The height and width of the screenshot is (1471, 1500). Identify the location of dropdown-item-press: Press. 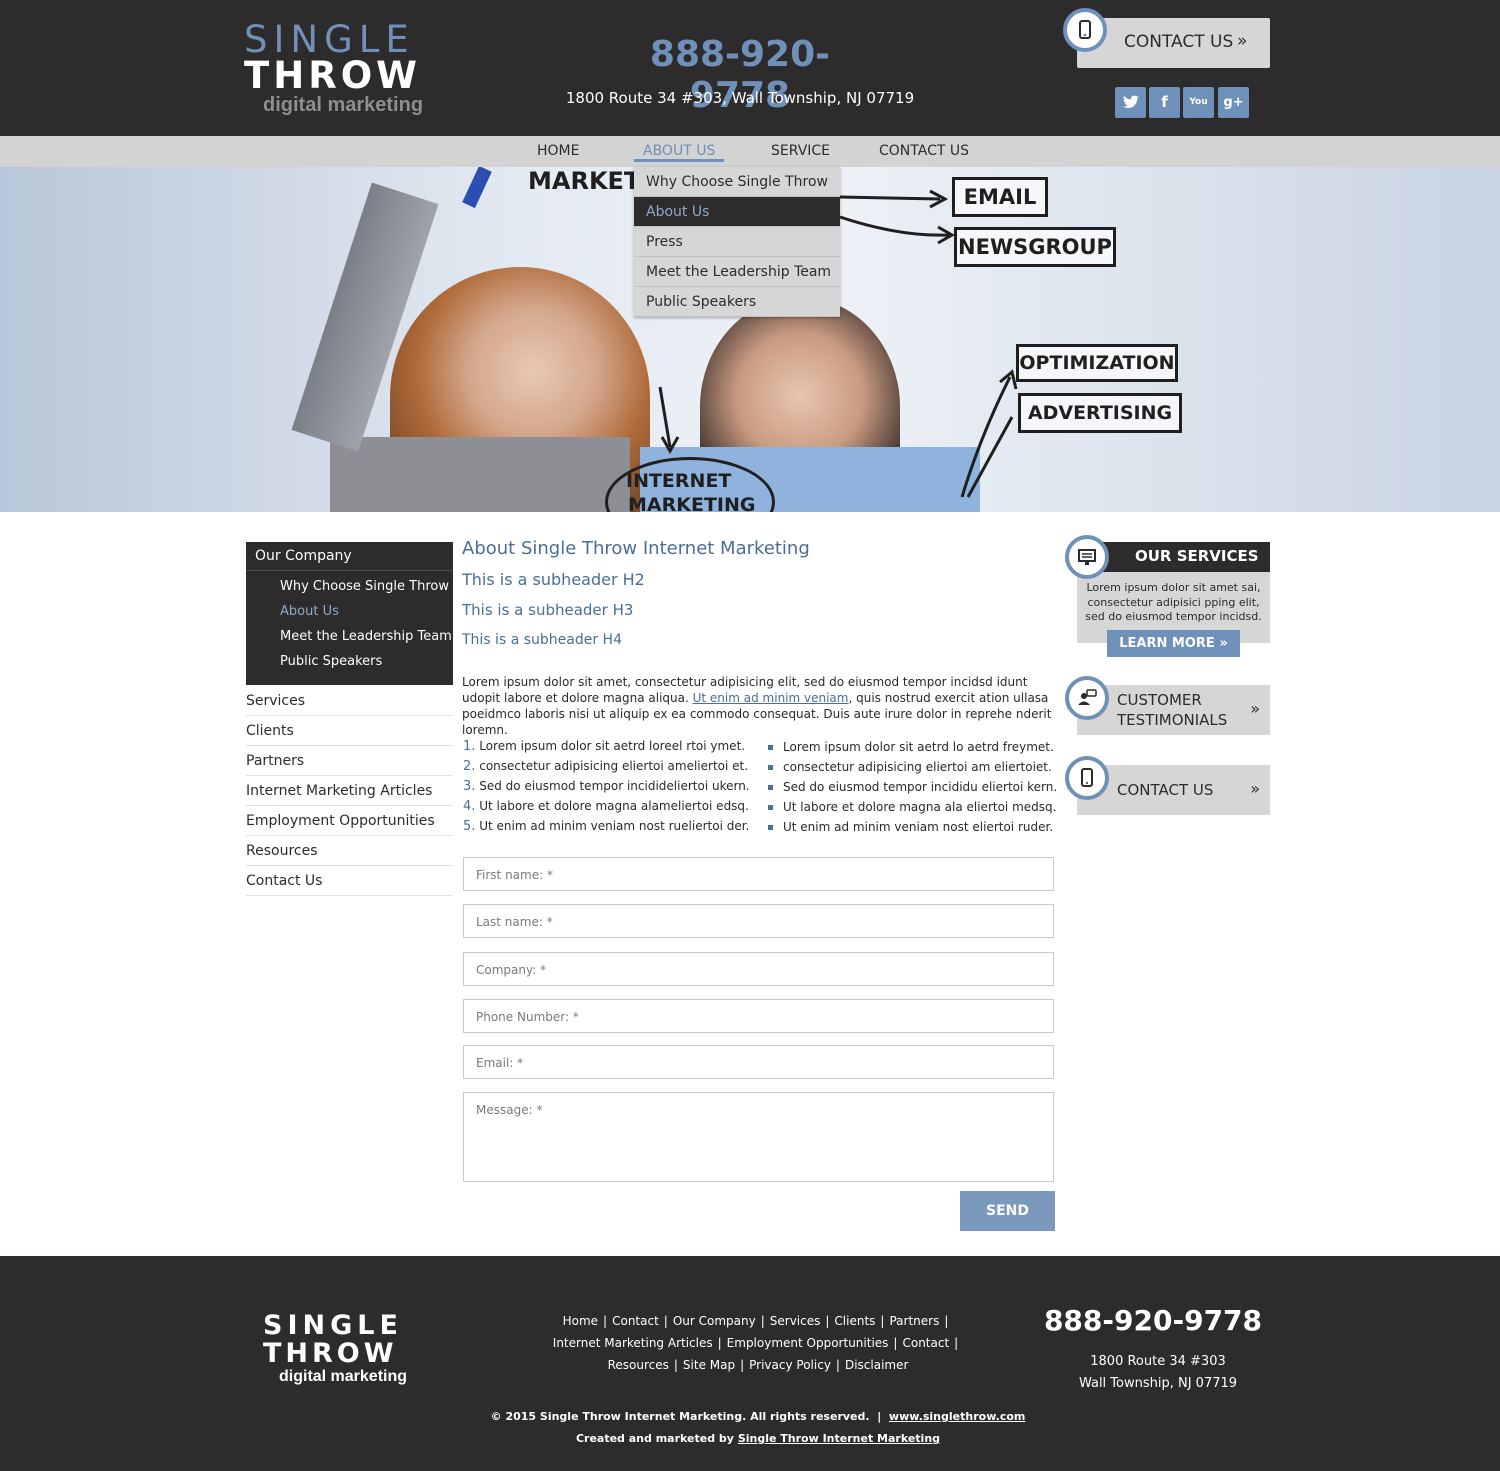
(737, 242).